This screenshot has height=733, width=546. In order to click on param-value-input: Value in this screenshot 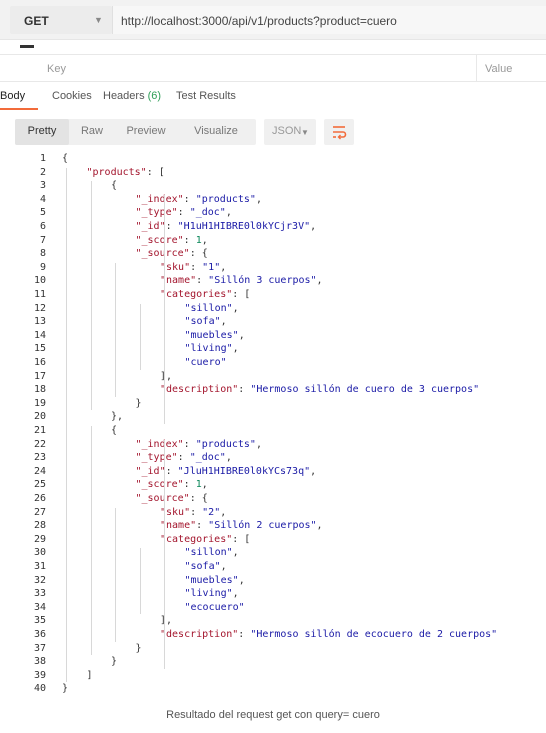, I will do `click(498, 69)`.